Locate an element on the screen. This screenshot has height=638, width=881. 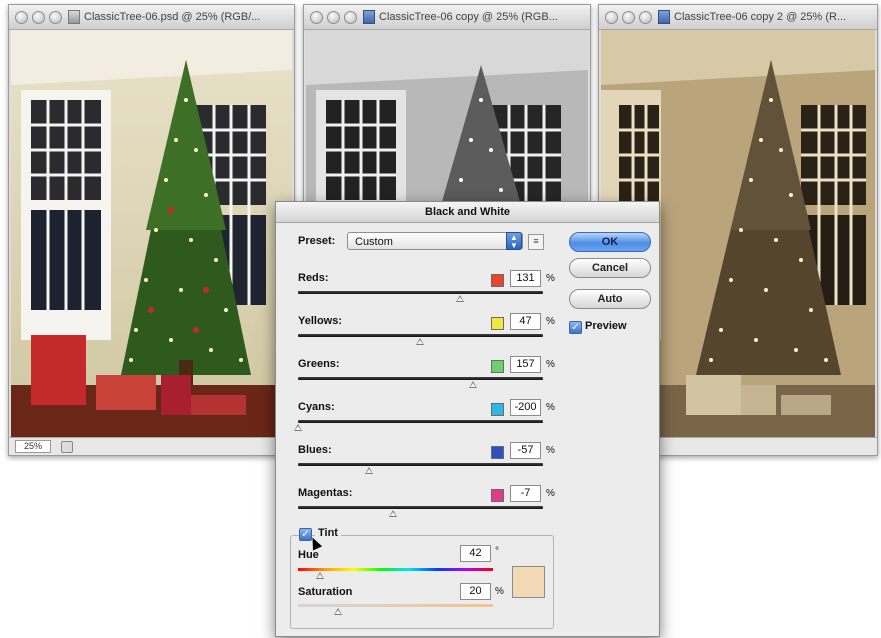
blues-slider-thumb is located at coordinates (369, 470).